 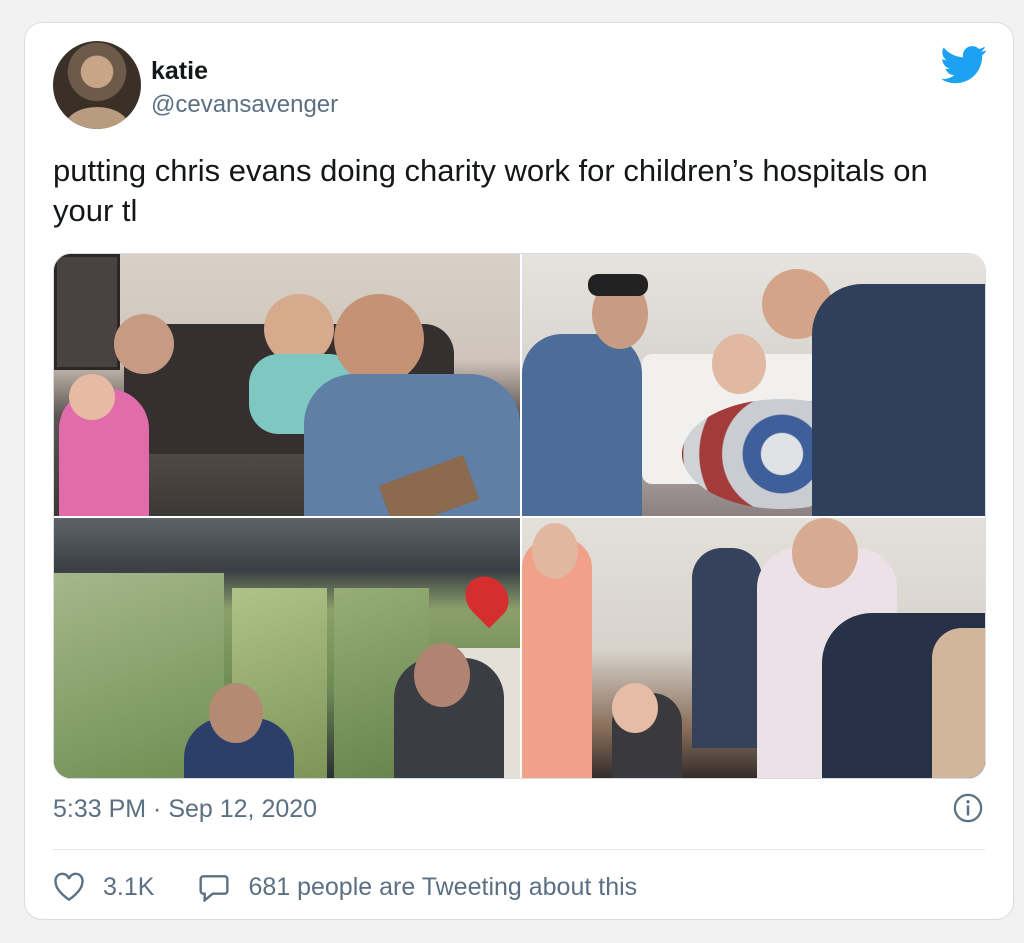 I want to click on user-name: katie, so click(x=179, y=71).